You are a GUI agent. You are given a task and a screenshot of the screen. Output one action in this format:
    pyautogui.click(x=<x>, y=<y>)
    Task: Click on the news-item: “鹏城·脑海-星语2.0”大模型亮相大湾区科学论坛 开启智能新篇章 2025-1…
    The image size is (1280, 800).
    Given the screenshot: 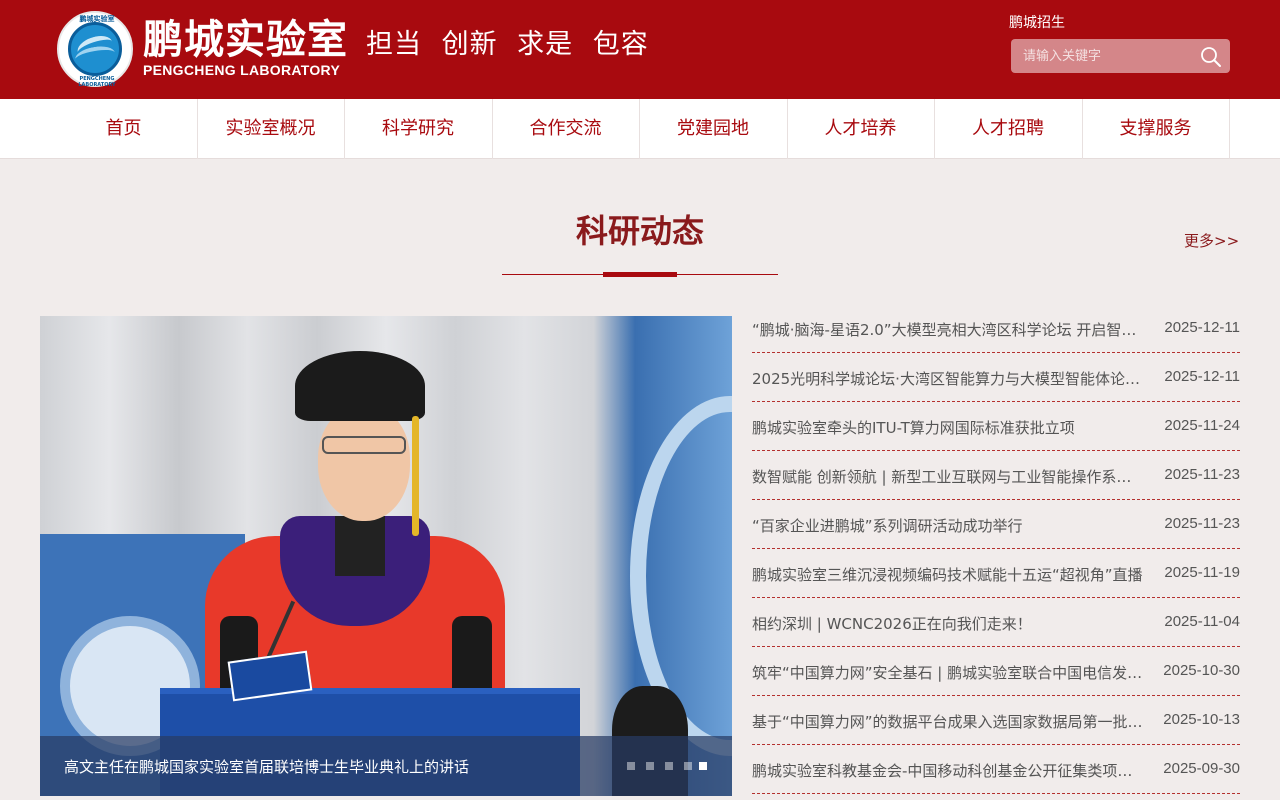 What is the action you would take?
    pyautogui.click(x=996, y=328)
    